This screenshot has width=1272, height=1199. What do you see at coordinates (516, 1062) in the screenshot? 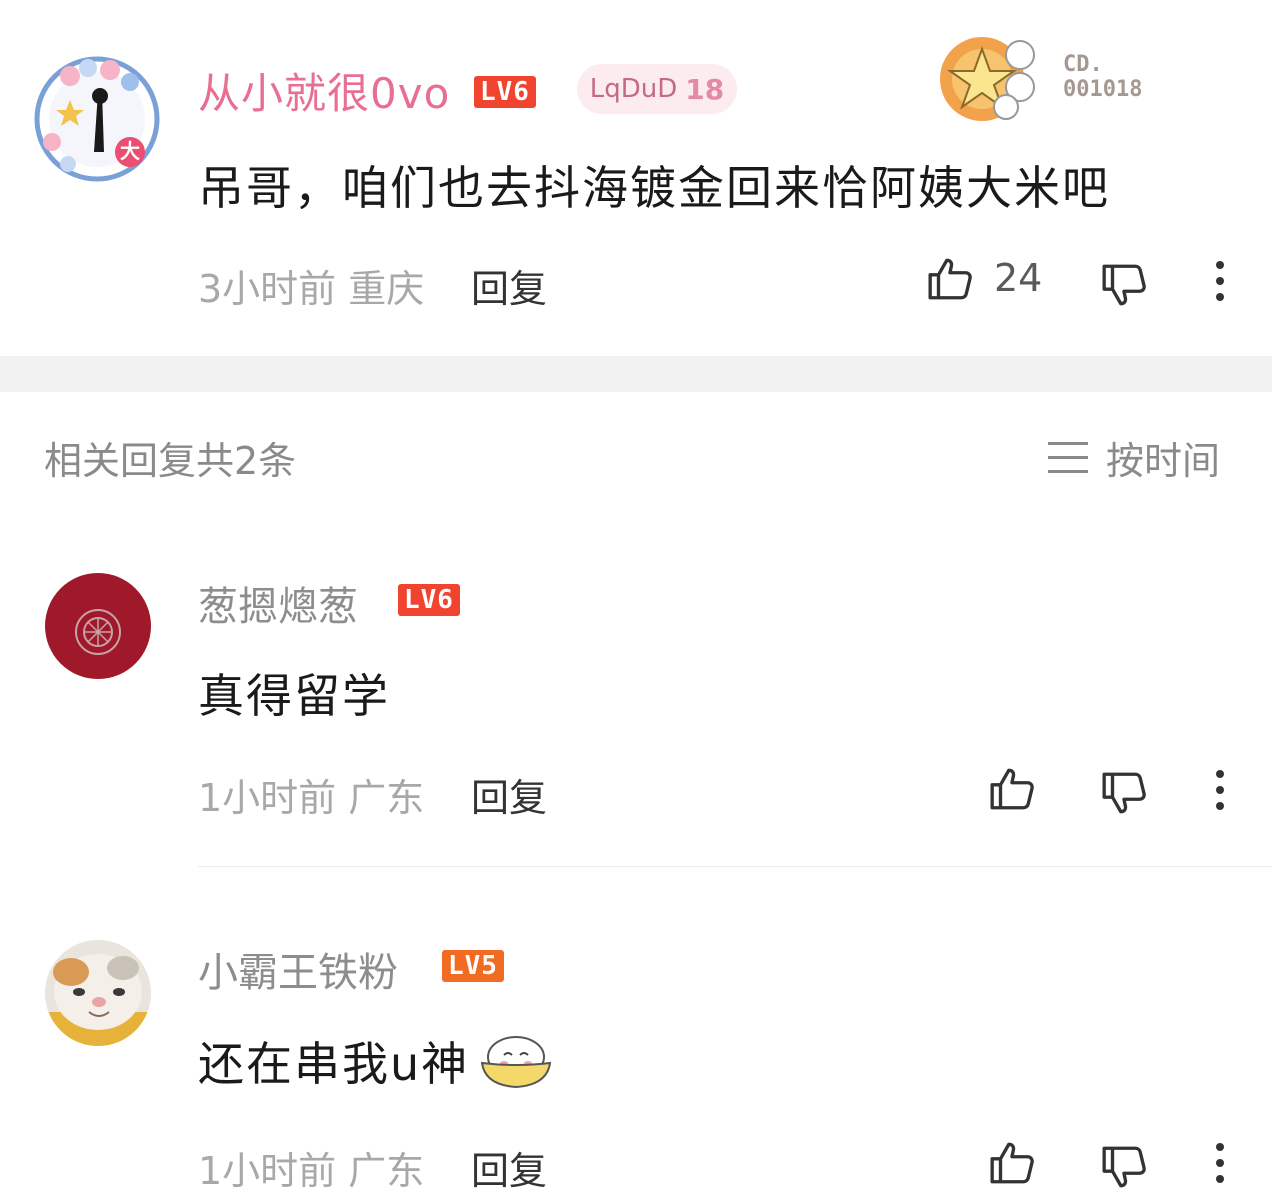
I see `rice-bowl-emoji-icon` at bounding box center [516, 1062].